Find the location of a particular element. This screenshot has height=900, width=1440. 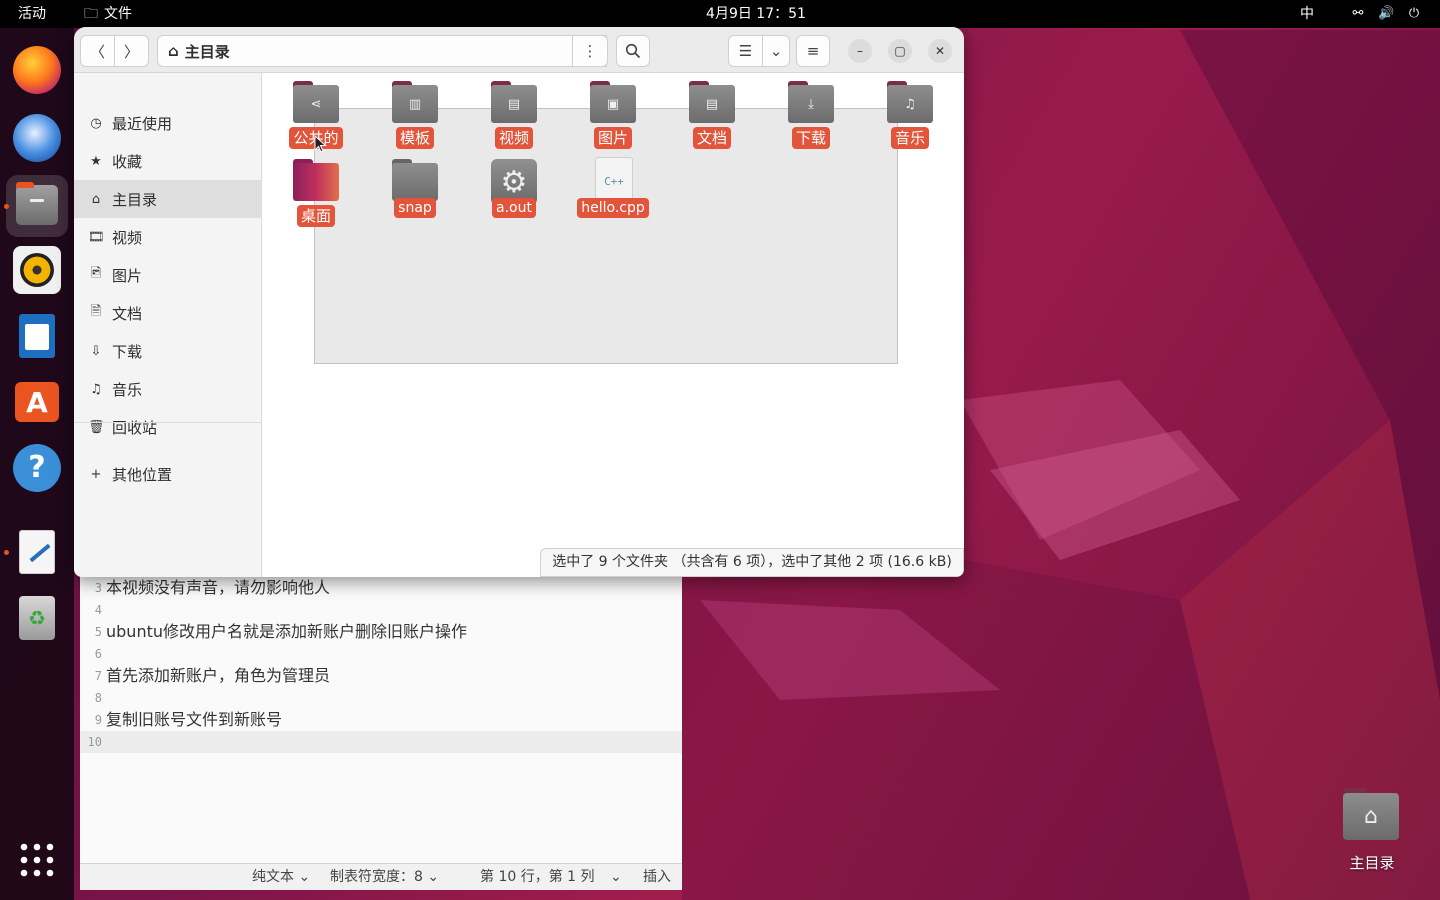

sidebar-item-label: 视频 is located at coordinates (127, 237).